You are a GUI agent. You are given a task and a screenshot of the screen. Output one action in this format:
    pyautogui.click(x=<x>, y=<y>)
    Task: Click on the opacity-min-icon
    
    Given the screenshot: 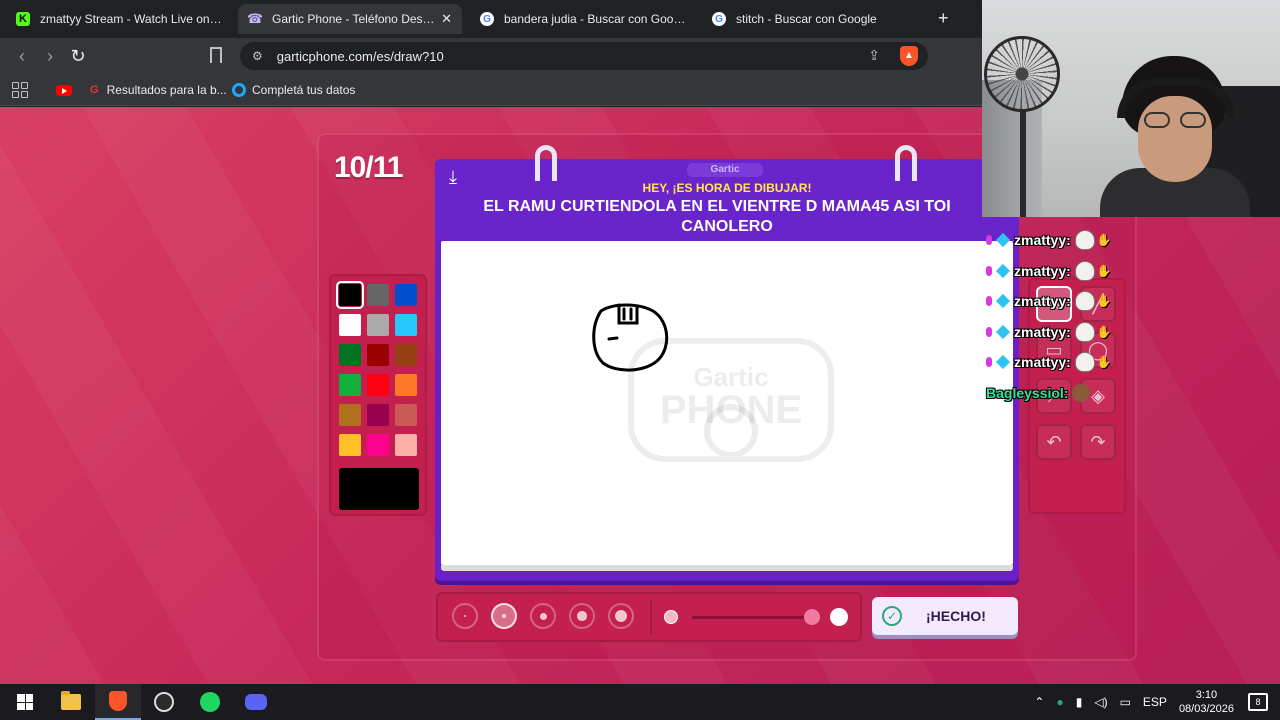 What is the action you would take?
    pyautogui.click(x=671, y=617)
    